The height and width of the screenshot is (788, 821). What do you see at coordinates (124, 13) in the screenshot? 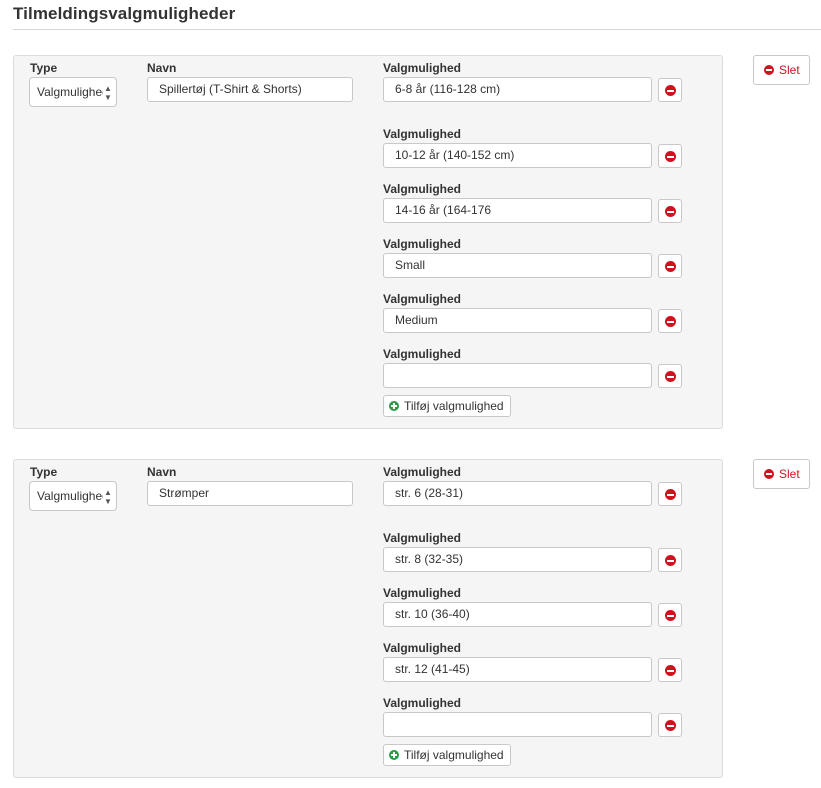
I see `section-title: Tilmeldingsvalgmuligheder` at bounding box center [124, 13].